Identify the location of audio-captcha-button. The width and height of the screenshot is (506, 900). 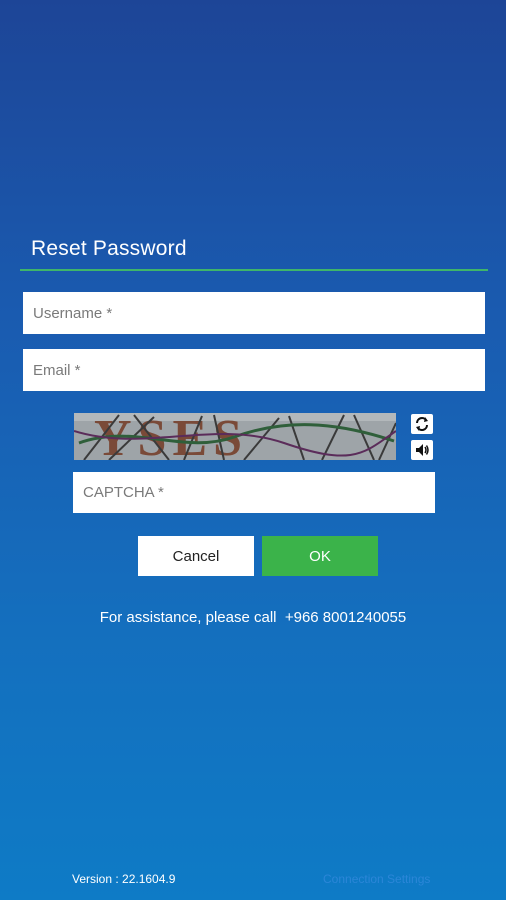
(422, 450).